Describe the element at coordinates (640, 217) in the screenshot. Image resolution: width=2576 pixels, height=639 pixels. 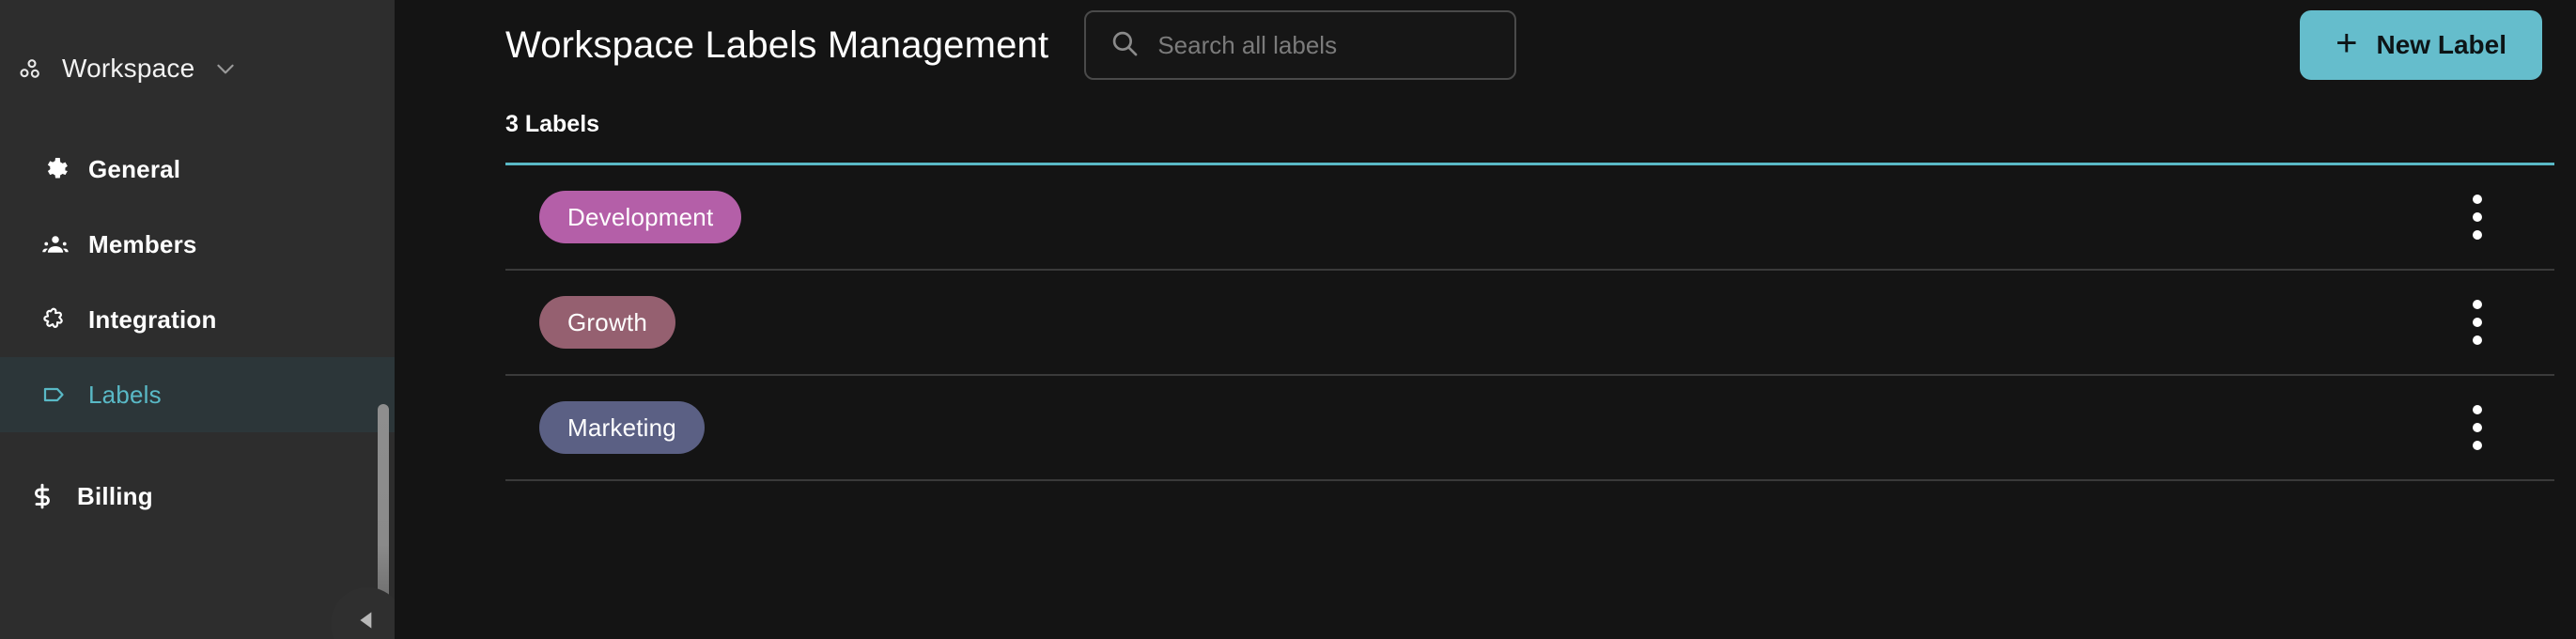
I see `label-pill: Development` at that location.